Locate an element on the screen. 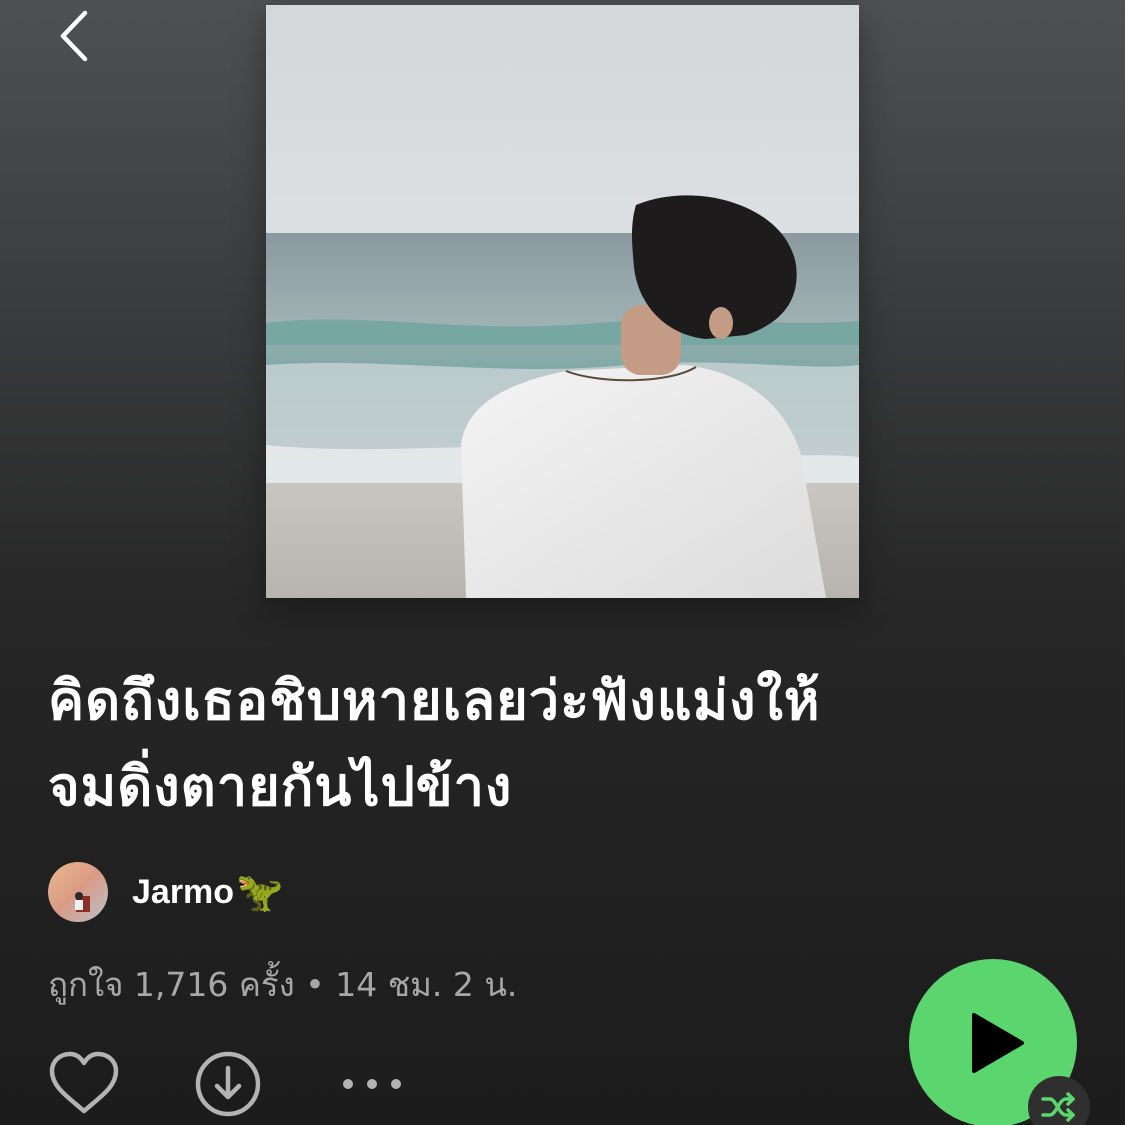  shuffle-icon is located at coordinates (1058, 1107).